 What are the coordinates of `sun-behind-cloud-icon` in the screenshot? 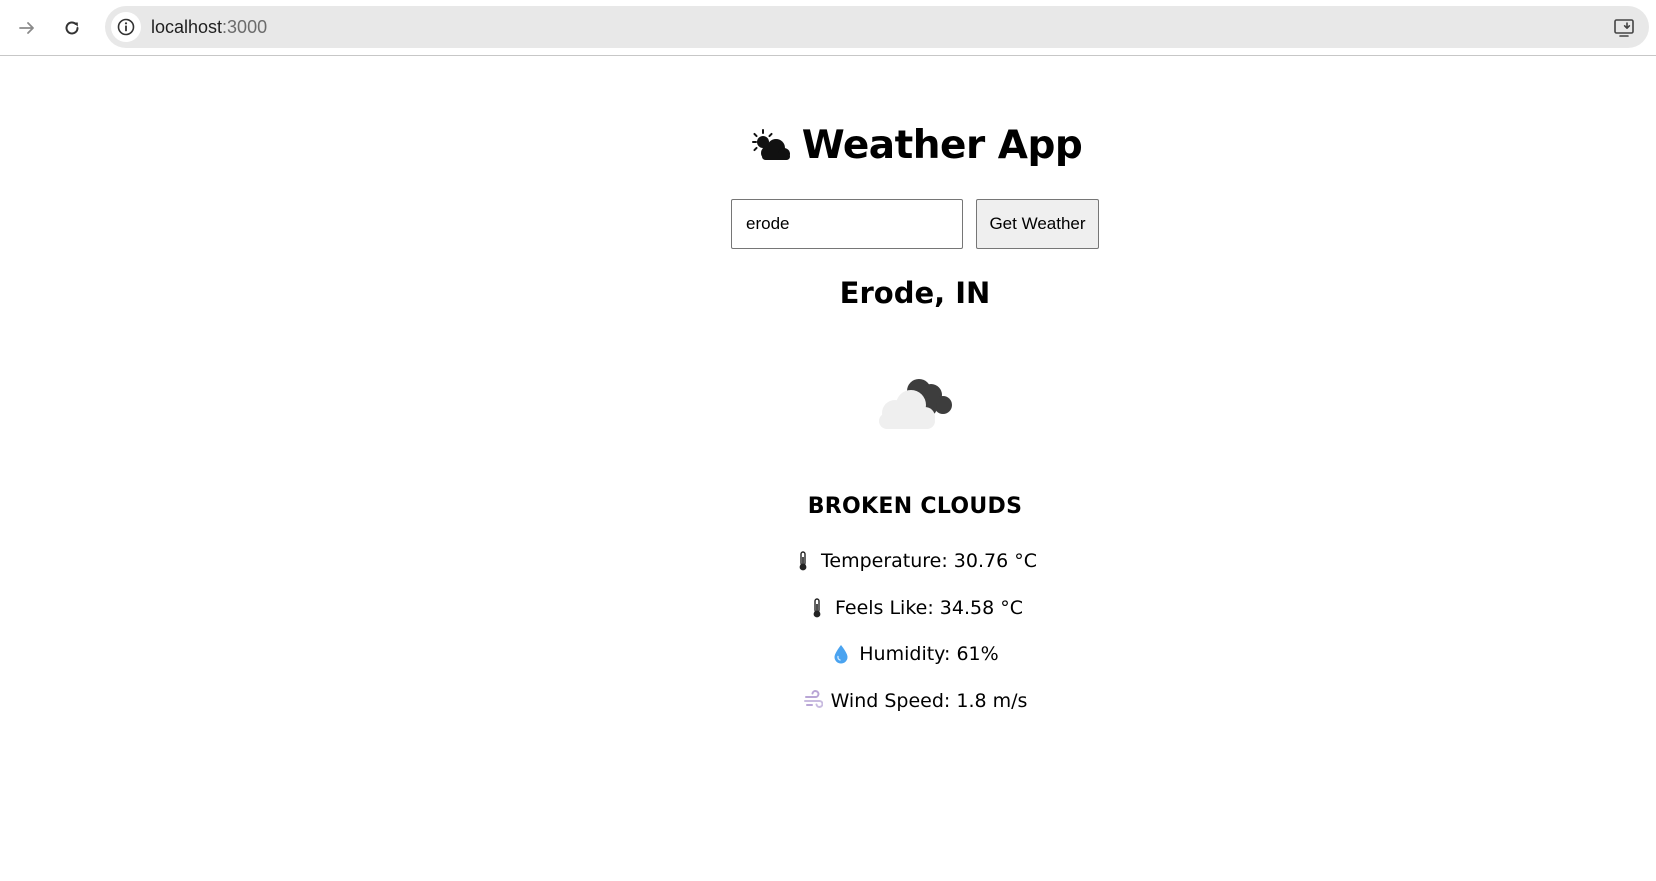 It's located at (770, 144).